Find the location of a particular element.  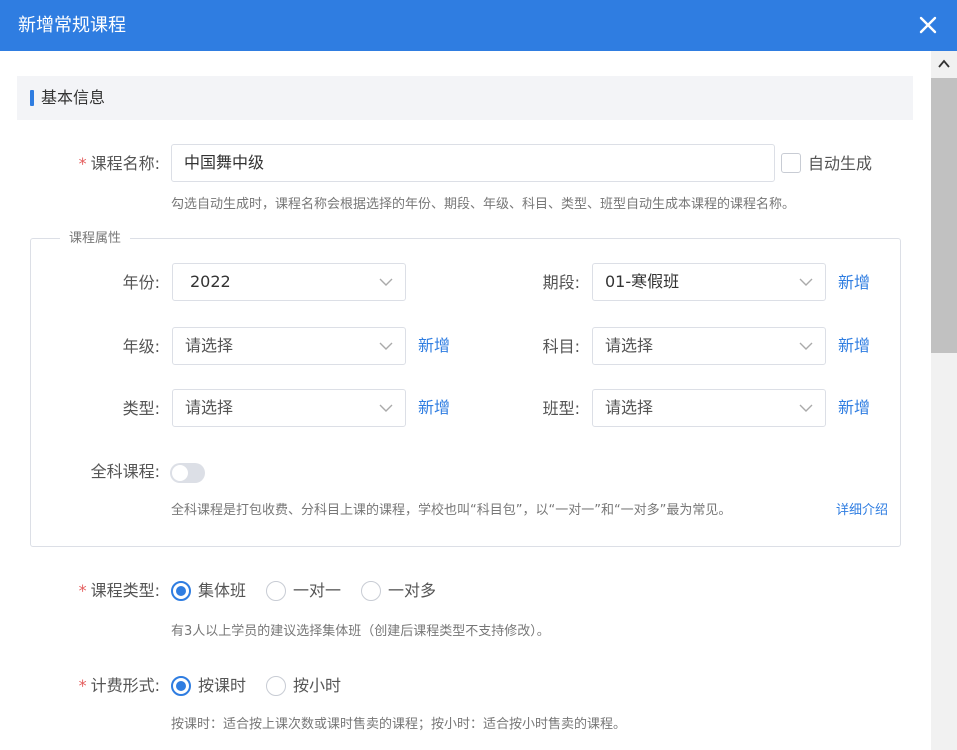

type-label: 类型: is located at coordinates (141, 408).